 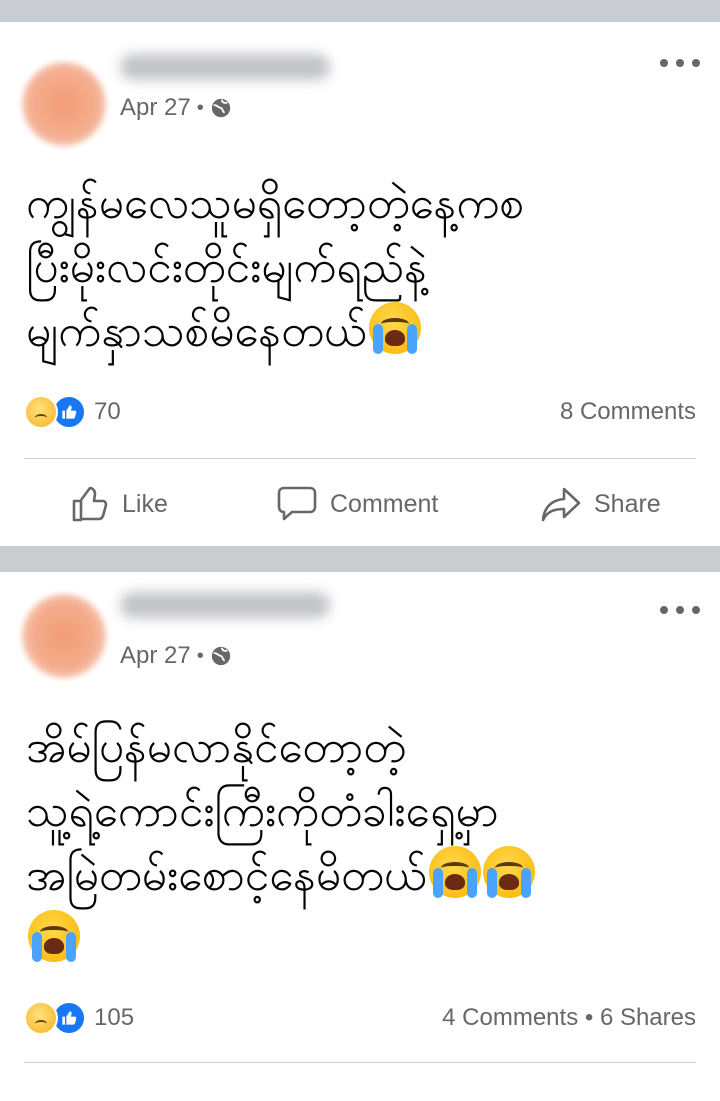 What do you see at coordinates (72, 412) in the screenshot?
I see `reaction-summary: 70` at bounding box center [72, 412].